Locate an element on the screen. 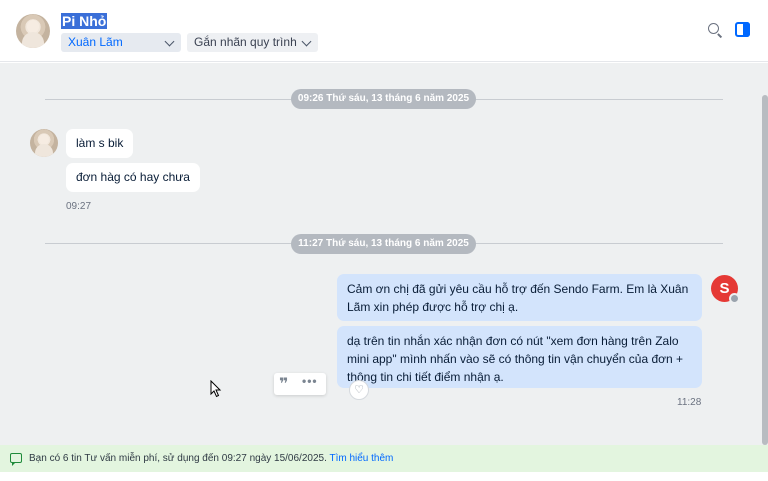  incoming-message: đơn hàg có hay chưa is located at coordinates (133, 177).